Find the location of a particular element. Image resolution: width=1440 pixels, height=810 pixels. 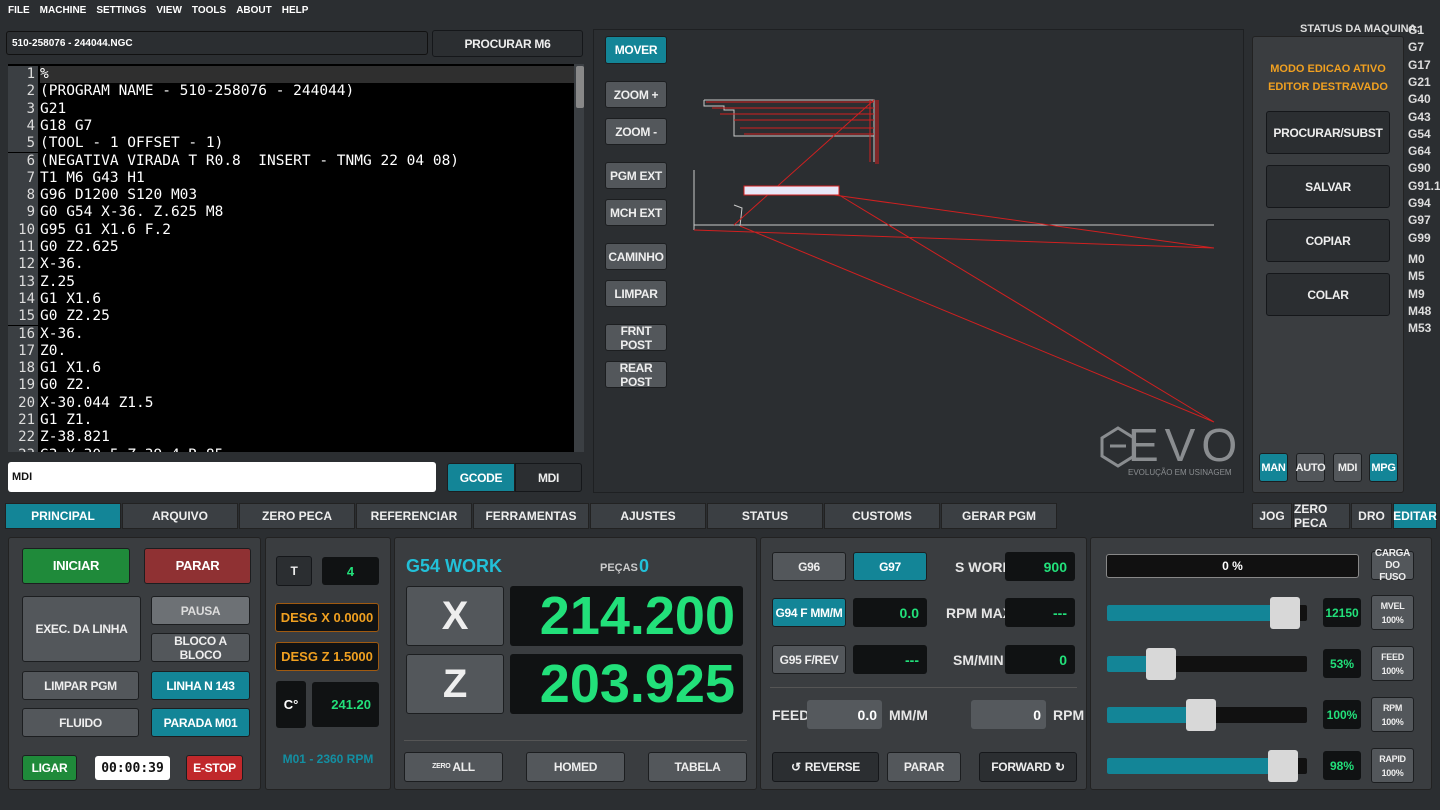

override-reset-button: MVEL 100% is located at coordinates (1392, 612).